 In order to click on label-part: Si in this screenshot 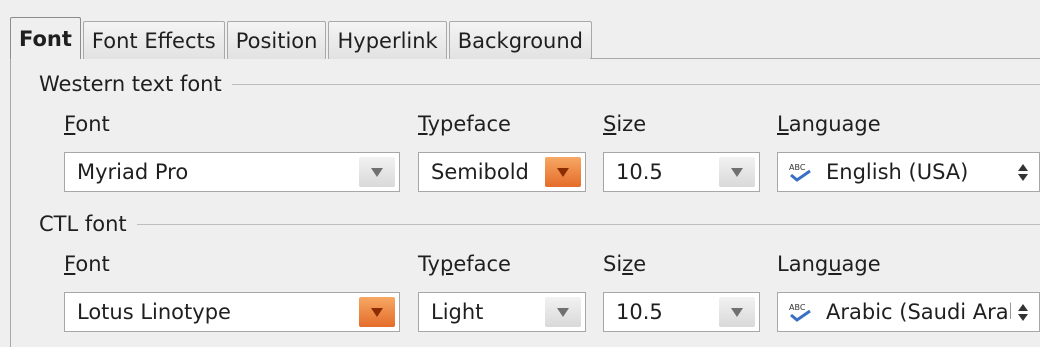, I will do `click(613, 264)`.